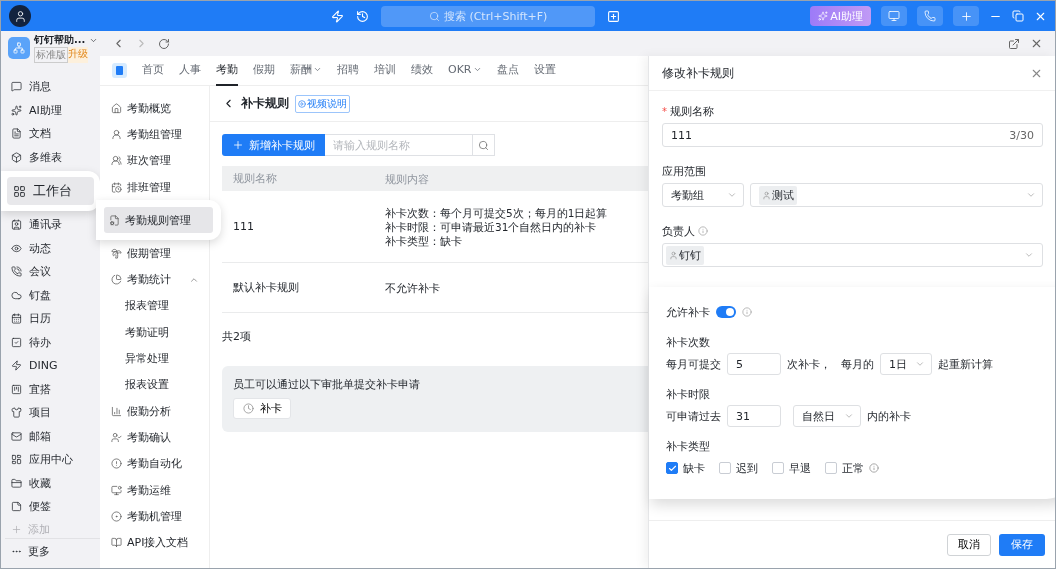 The width and height of the screenshot is (1056, 569). What do you see at coordinates (399, 145) in the screenshot?
I see `search-field: 请输入规则名称` at bounding box center [399, 145].